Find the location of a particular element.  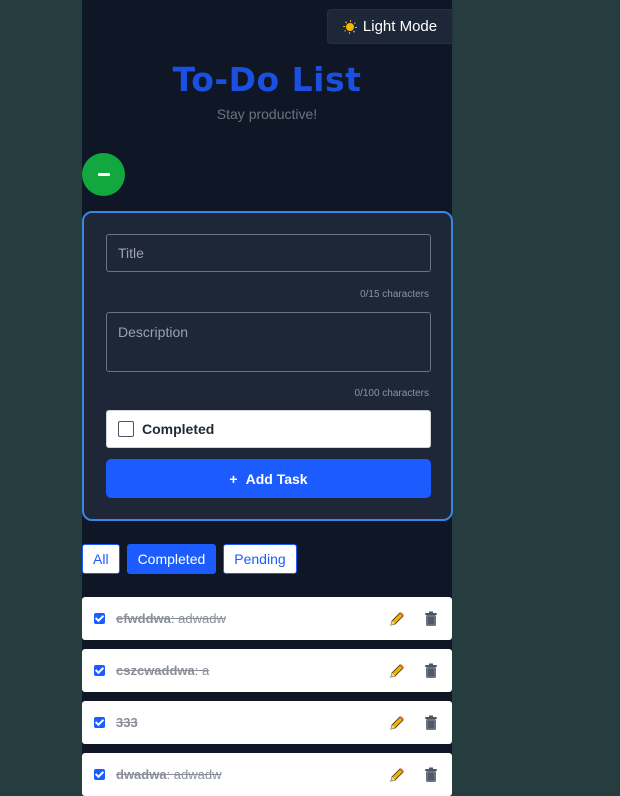

completed-checkbox is located at coordinates (126, 429).